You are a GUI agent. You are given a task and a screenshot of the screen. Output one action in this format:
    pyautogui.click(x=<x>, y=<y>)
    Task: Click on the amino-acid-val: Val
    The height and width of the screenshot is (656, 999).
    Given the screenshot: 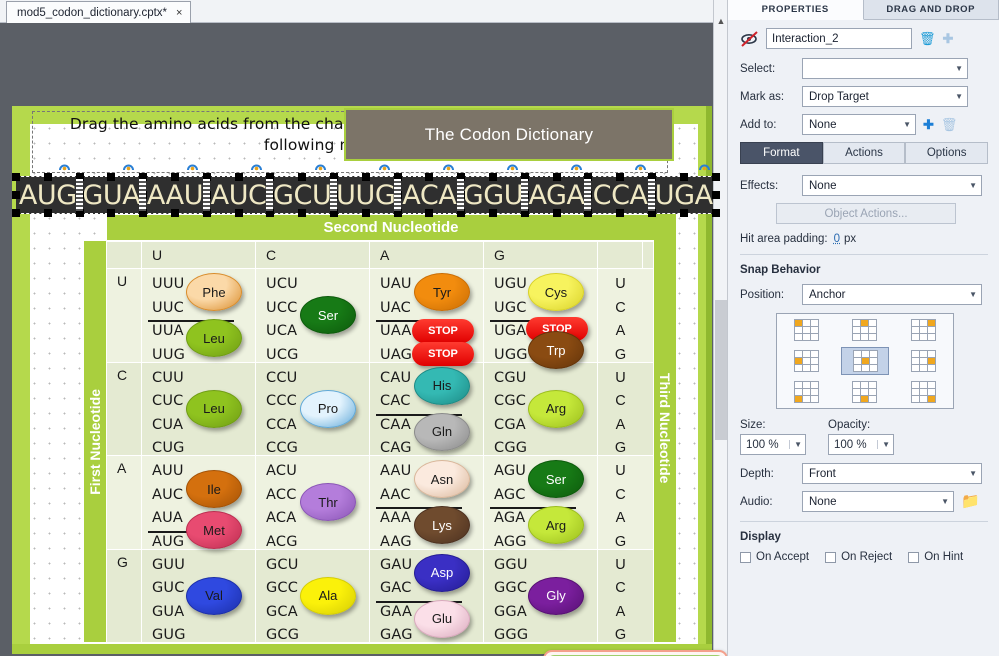 What is the action you would take?
    pyautogui.click(x=214, y=595)
    